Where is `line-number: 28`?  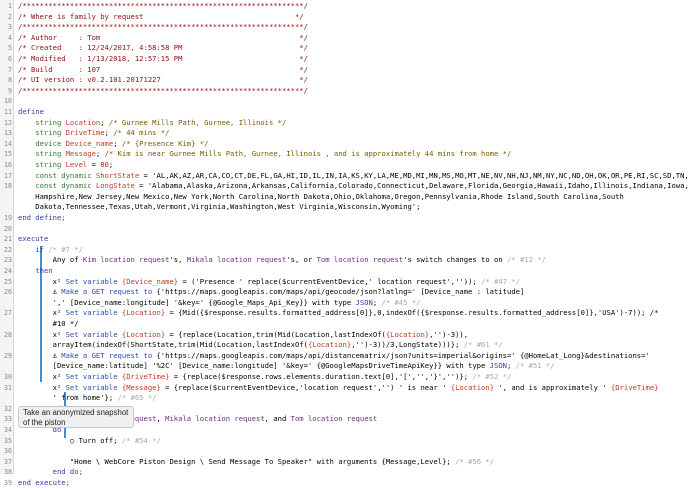 line-number: 28 is located at coordinates (8, 334).